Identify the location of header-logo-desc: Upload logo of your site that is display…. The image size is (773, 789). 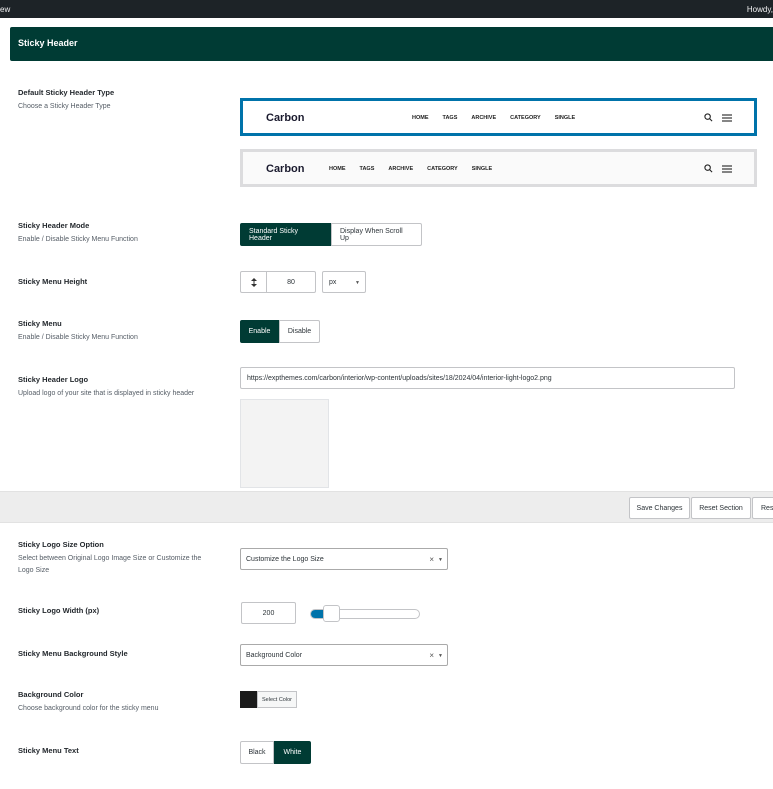
(106, 393).